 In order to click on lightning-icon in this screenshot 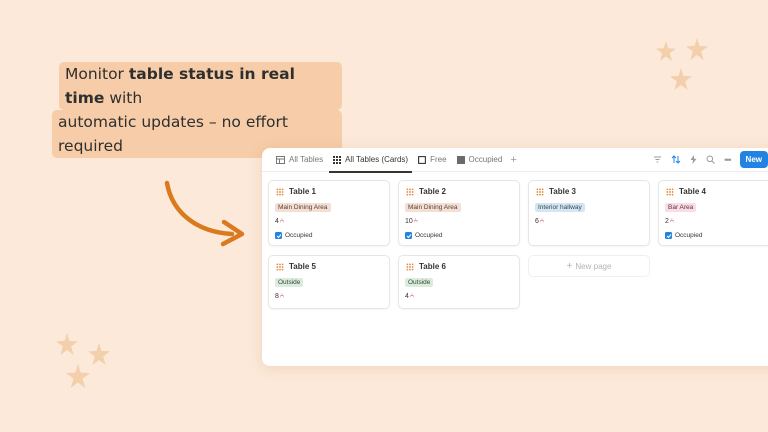, I will do `click(693, 159)`.